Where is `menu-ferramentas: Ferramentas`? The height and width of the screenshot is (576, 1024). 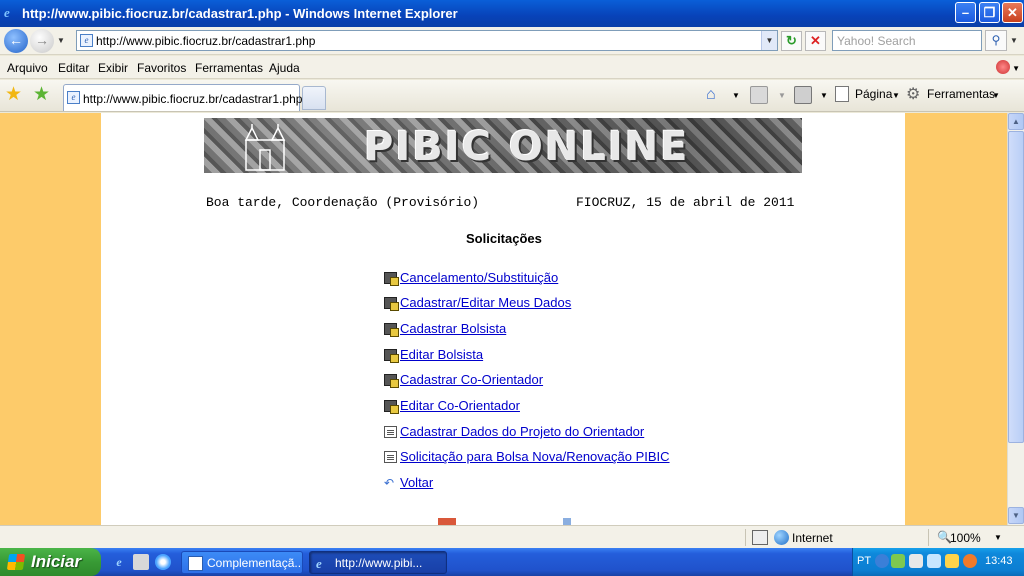
menu-ferramentas: Ferramentas is located at coordinates (229, 68).